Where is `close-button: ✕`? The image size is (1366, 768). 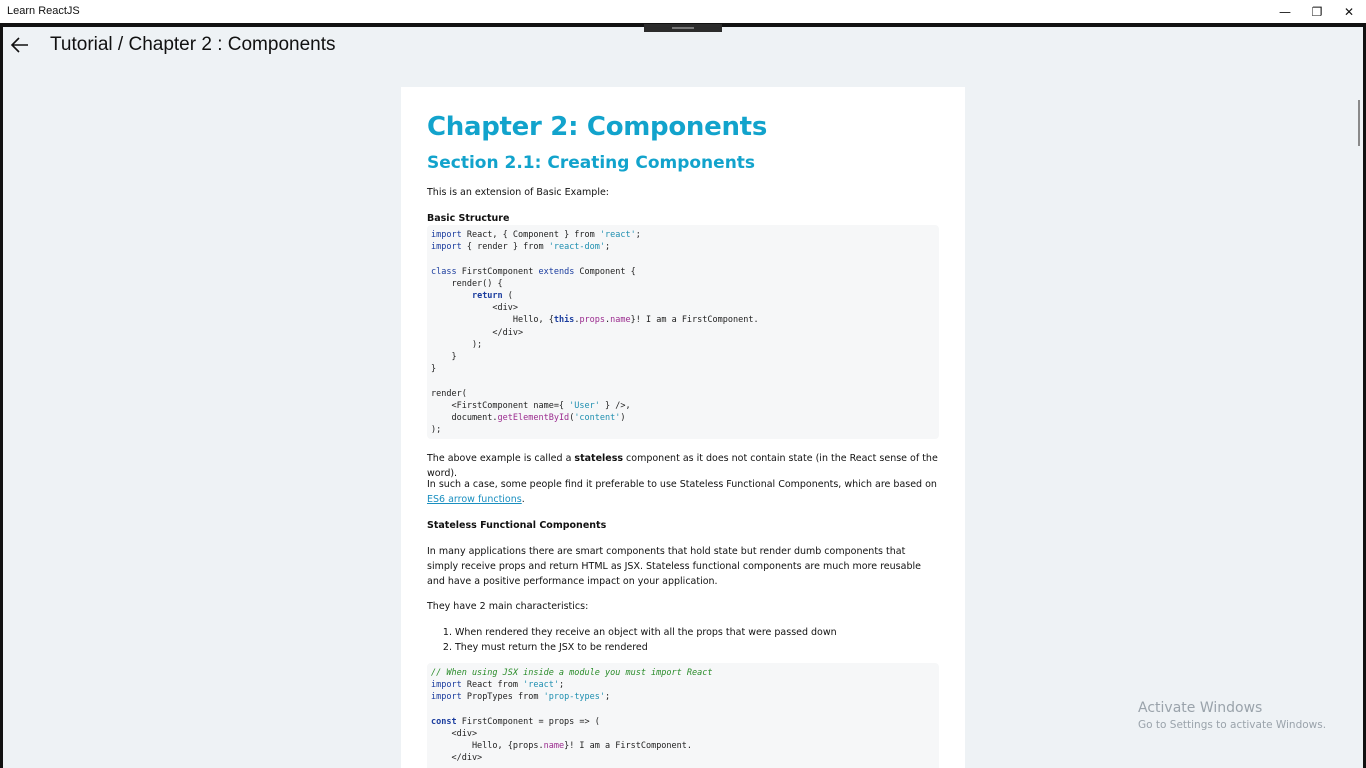 close-button: ✕ is located at coordinates (1349, 12).